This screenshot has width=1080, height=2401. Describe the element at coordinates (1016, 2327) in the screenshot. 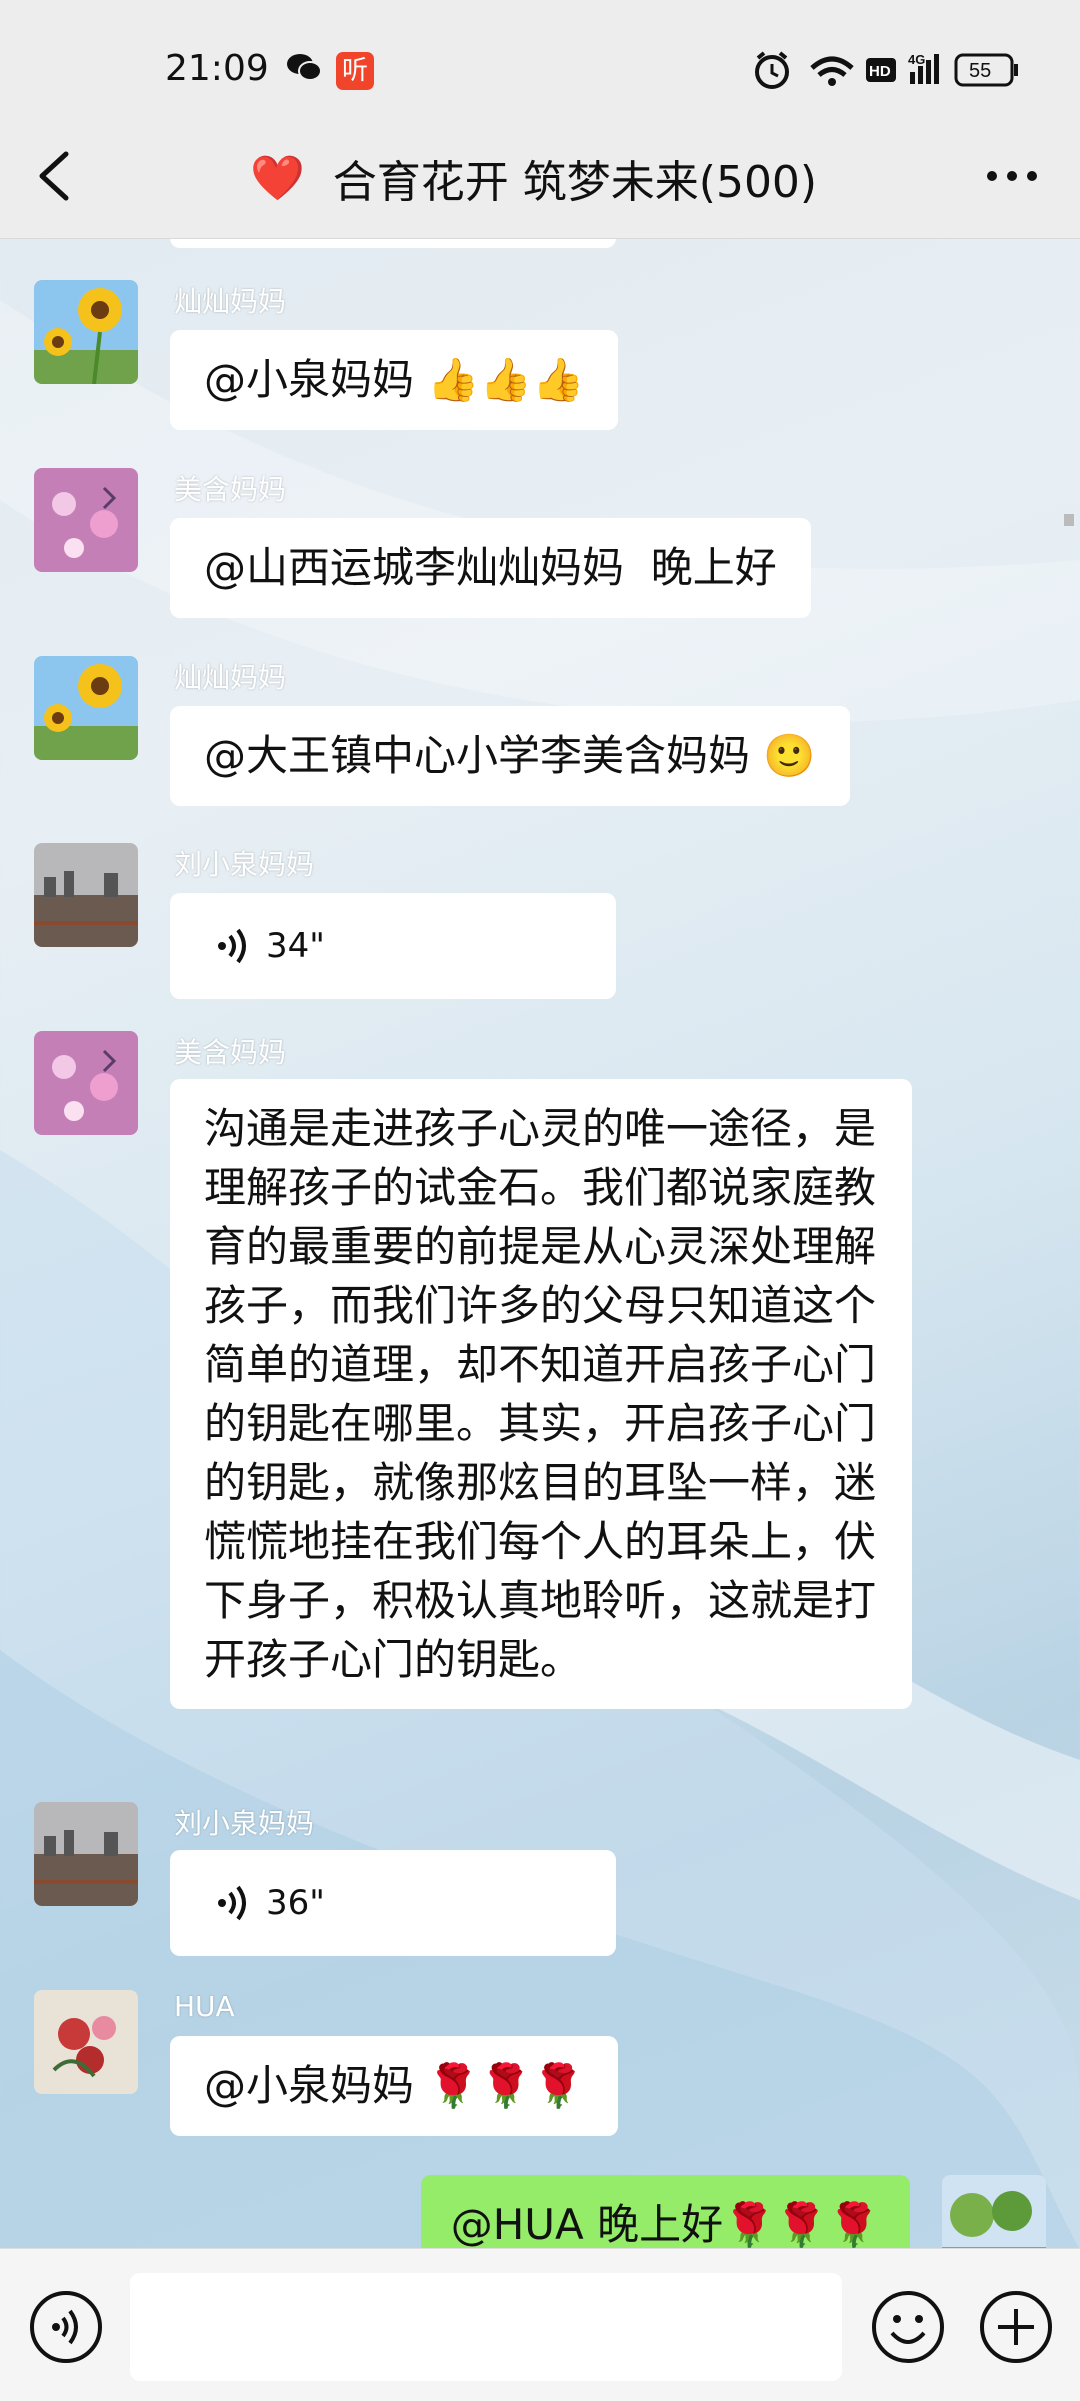

I see `plus-icon` at that location.